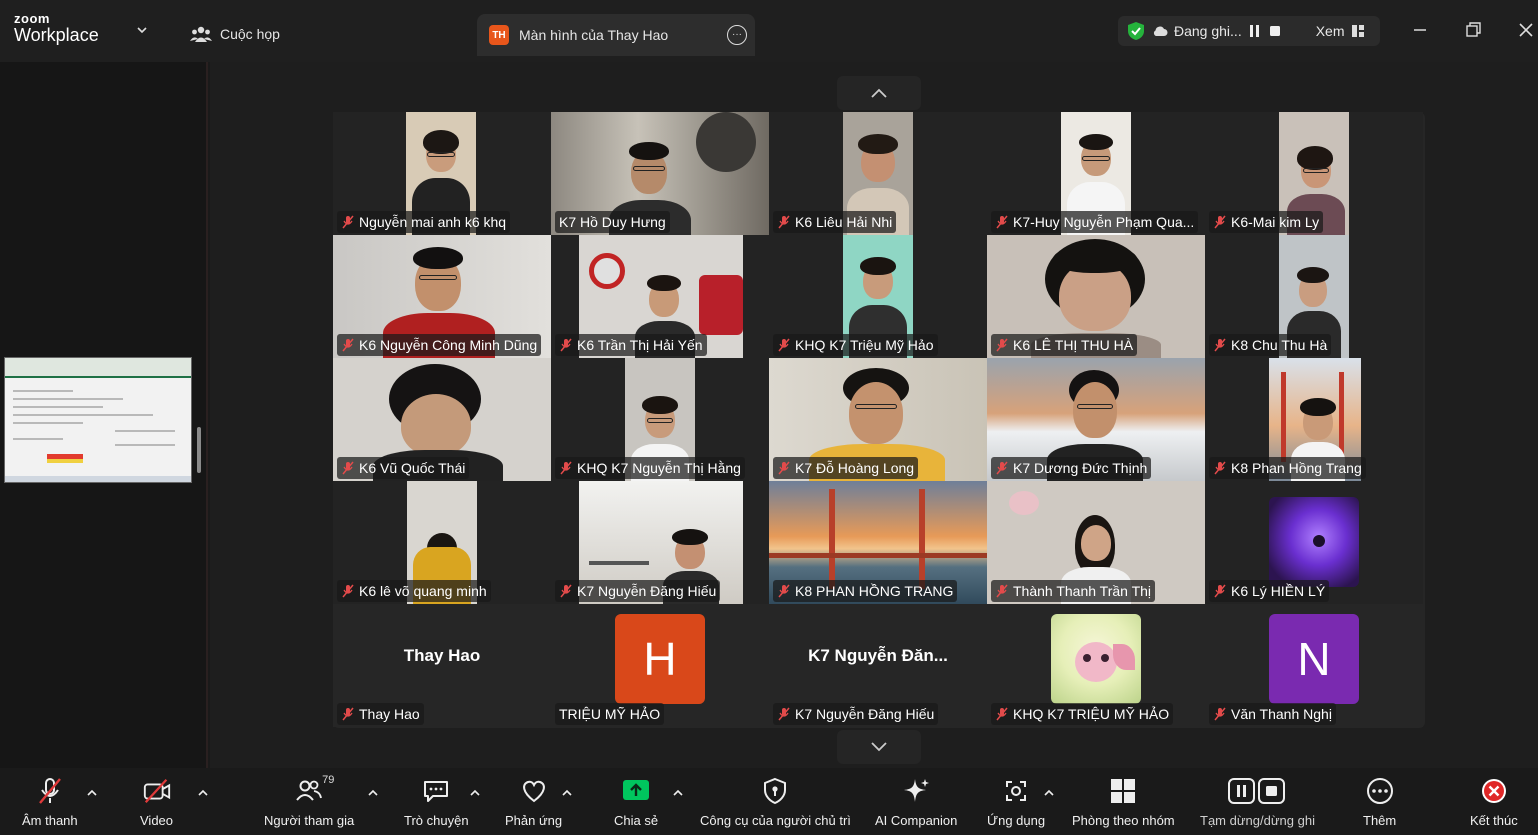  I want to click on meetings-button: Cuộc họp, so click(235, 34).